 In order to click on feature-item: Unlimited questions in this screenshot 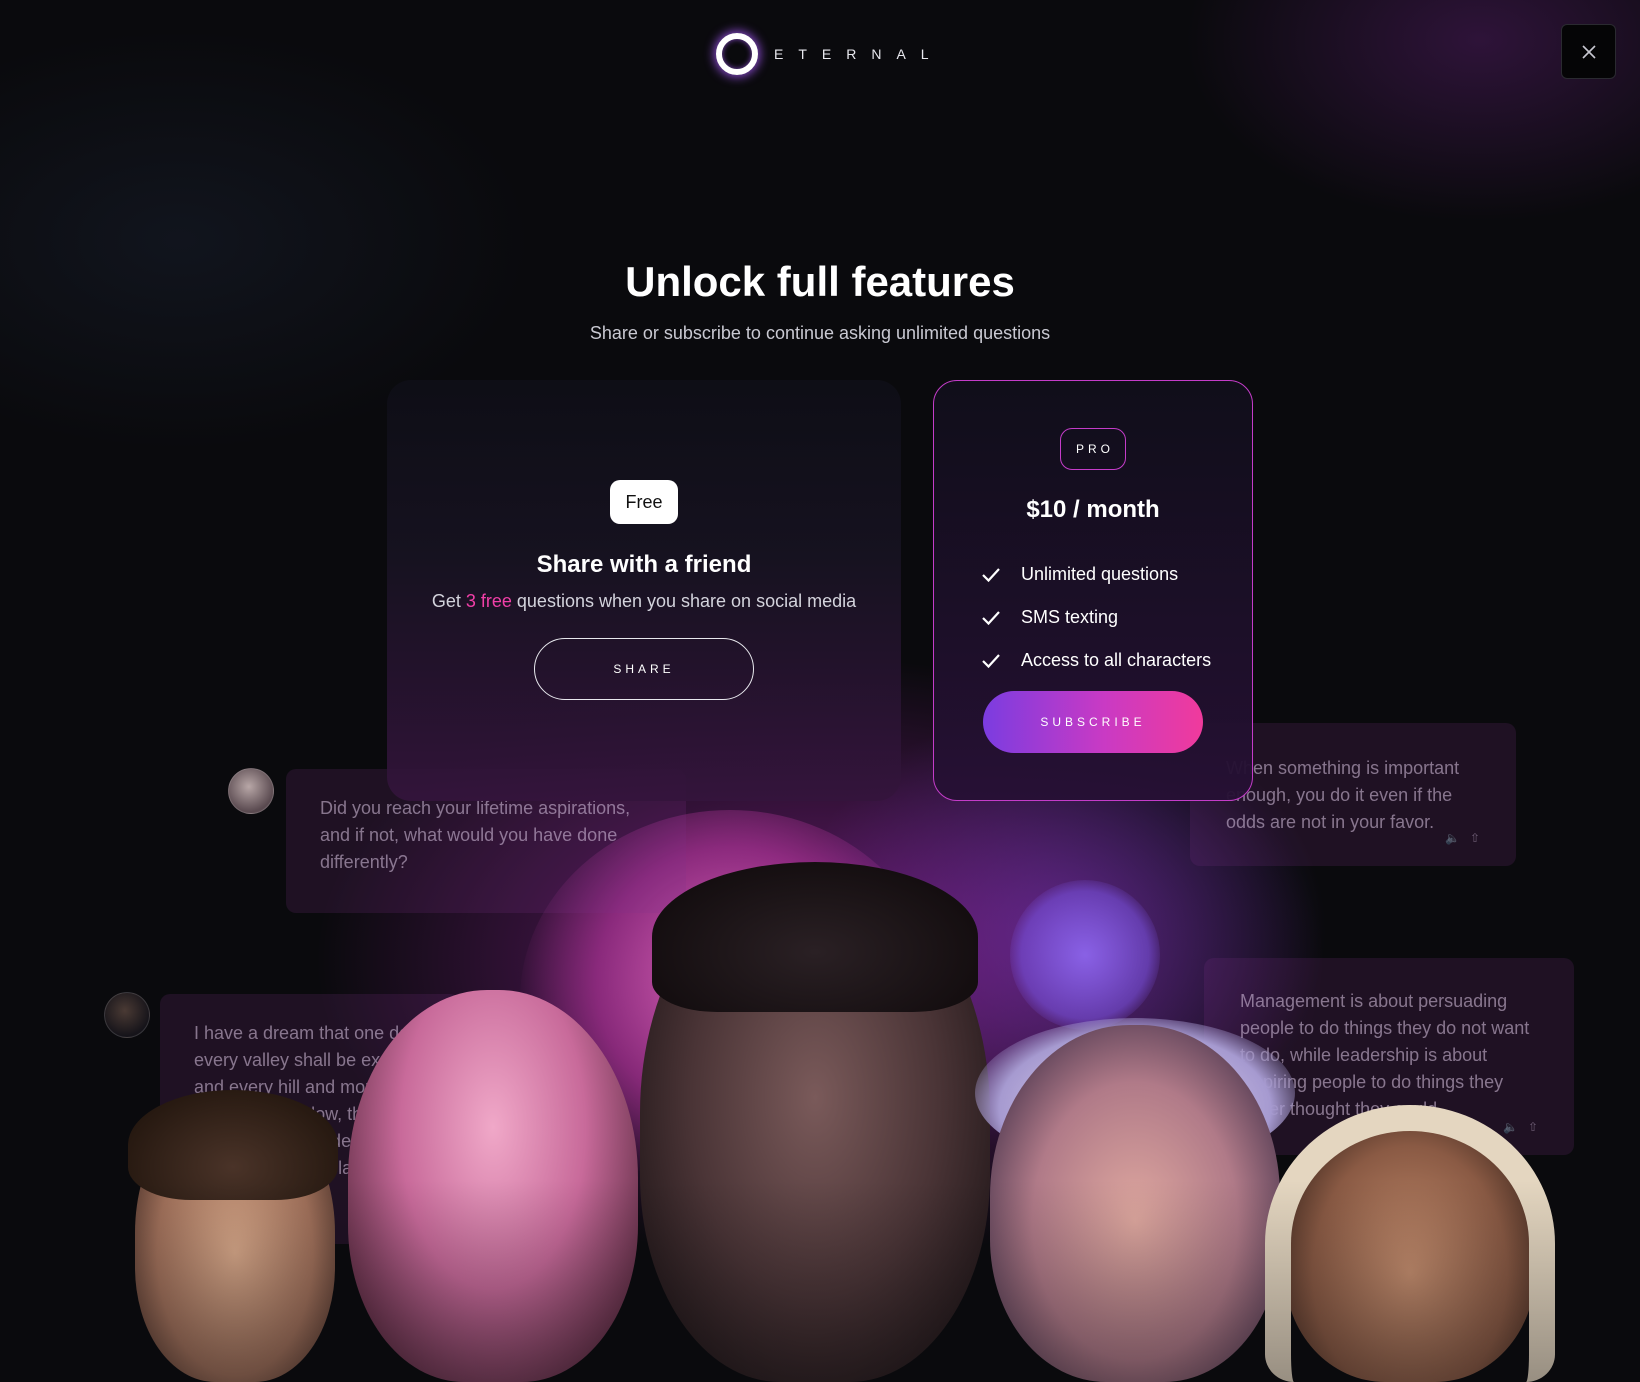, I will do `click(1096, 574)`.